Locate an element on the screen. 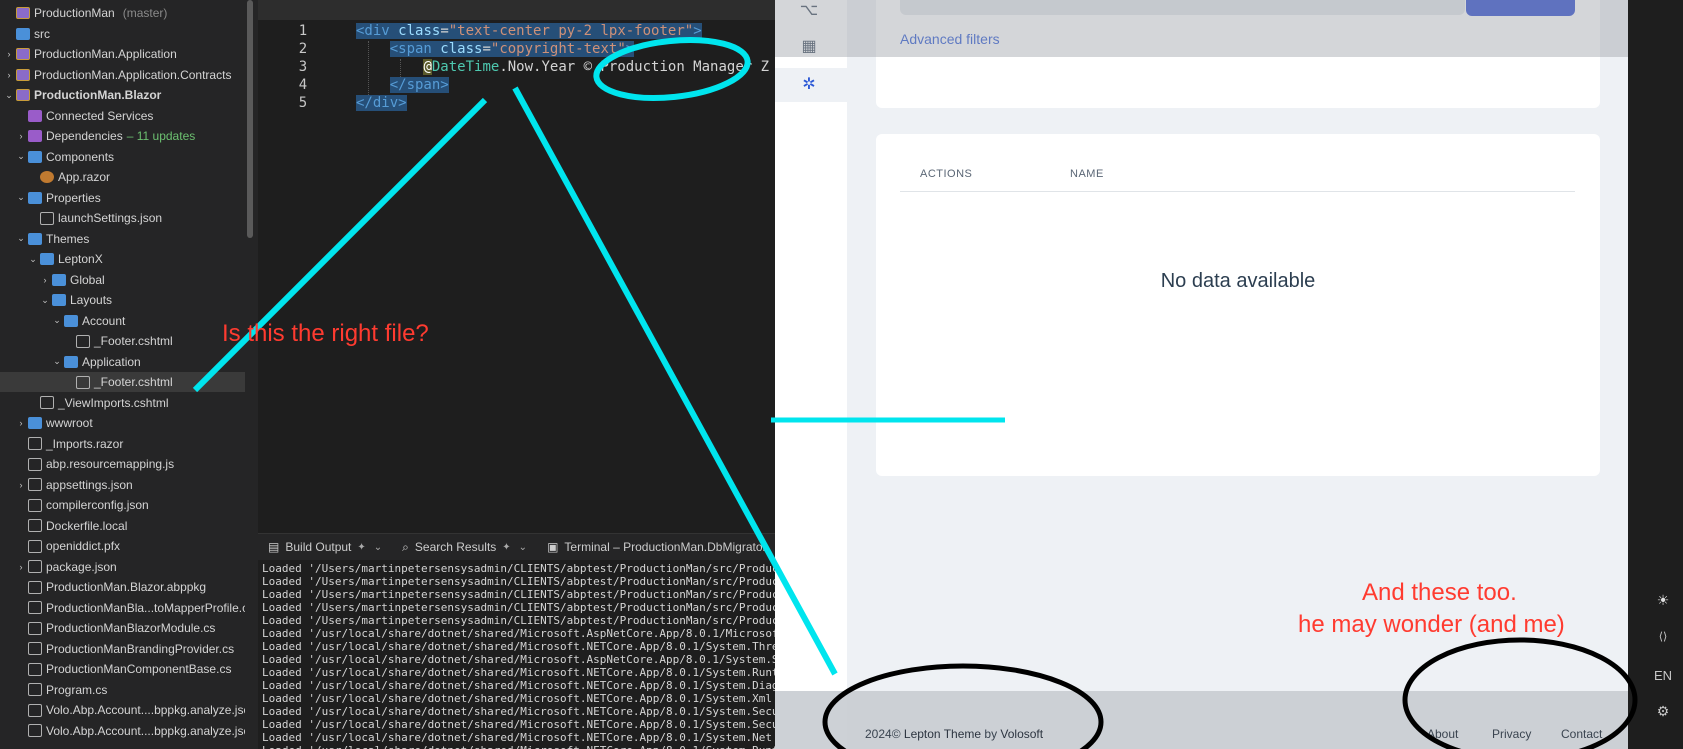 The image size is (1683, 749). tree-item-label: Global is located at coordinates (87, 279).